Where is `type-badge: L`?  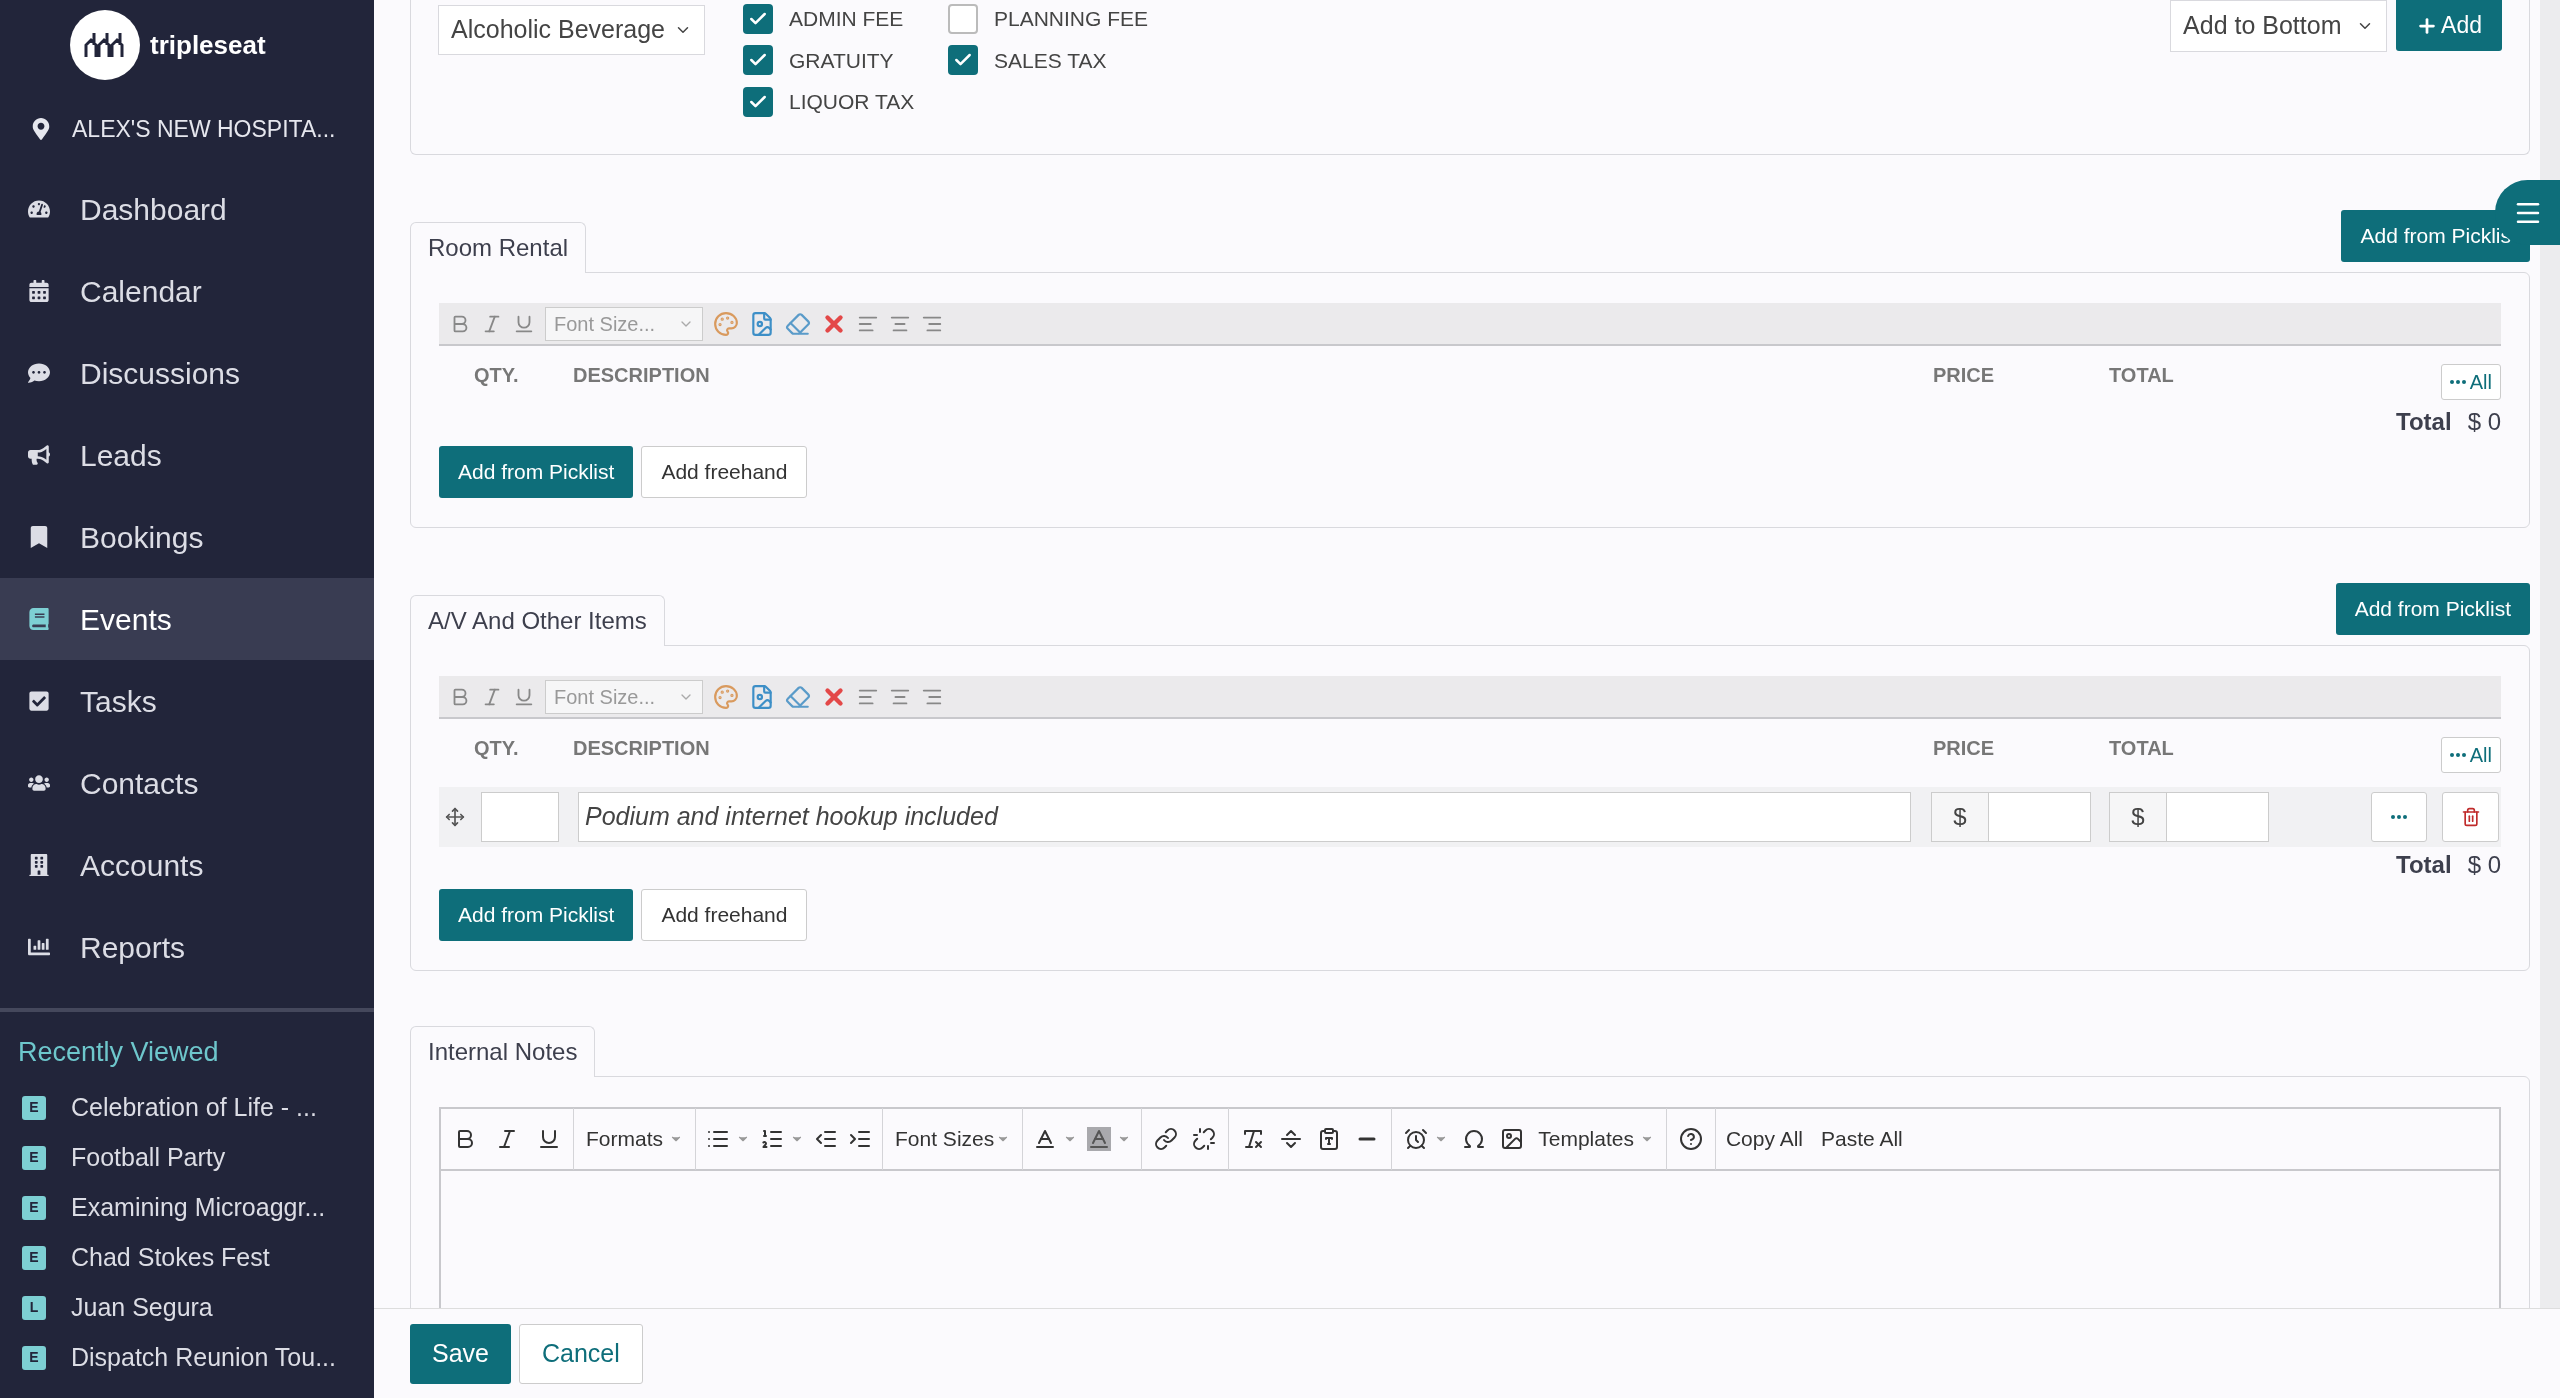 type-badge: L is located at coordinates (34, 1307).